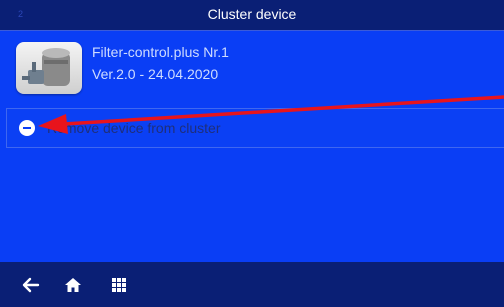  Describe the element at coordinates (73, 285) in the screenshot. I see `home-icon` at that location.